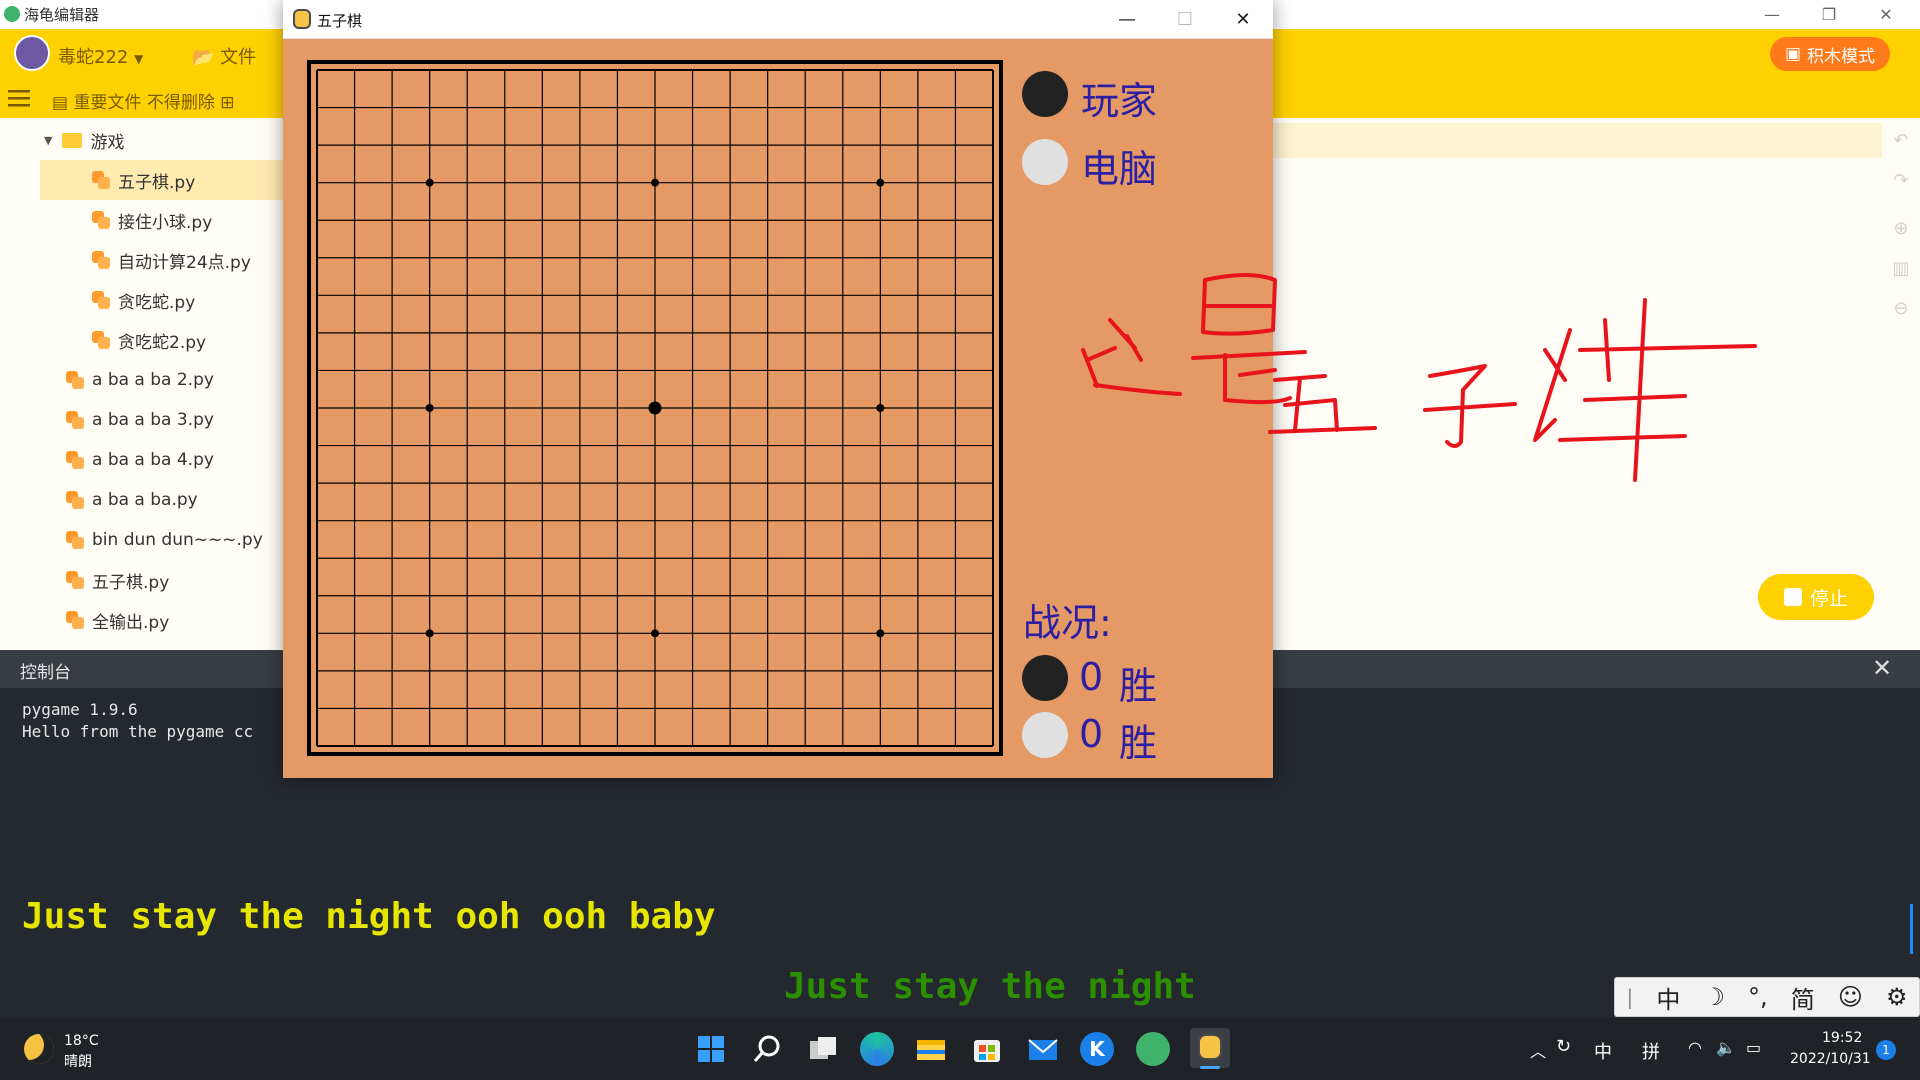  I want to click on user-name: 毒蛇222, so click(93, 57).